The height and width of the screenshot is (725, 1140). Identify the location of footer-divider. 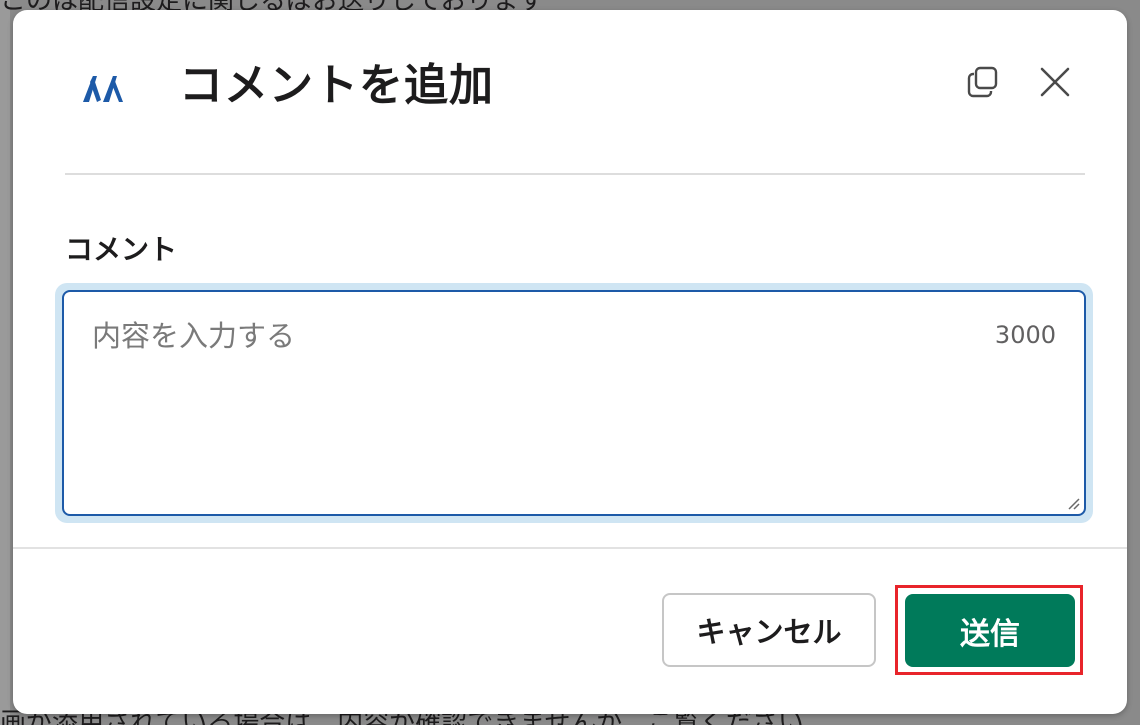
(570, 548).